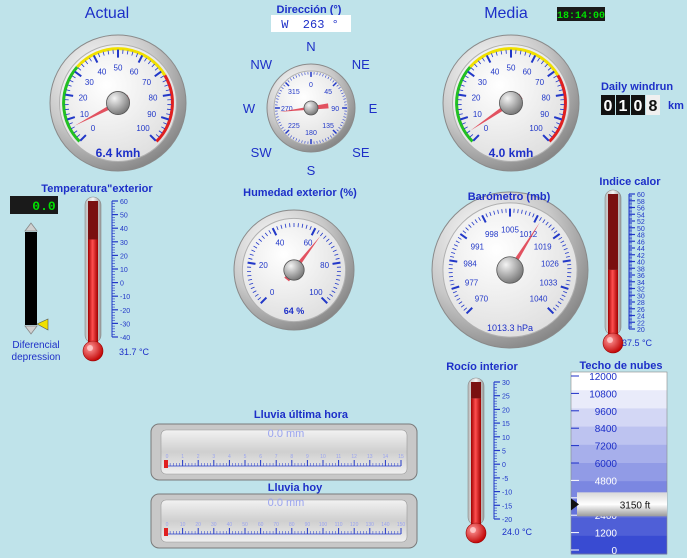 The height and width of the screenshot is (558, 687). Describe the element at coordinates (361, 64) in the screenshot. I see `compass-cardinal-label: NE` at that location.